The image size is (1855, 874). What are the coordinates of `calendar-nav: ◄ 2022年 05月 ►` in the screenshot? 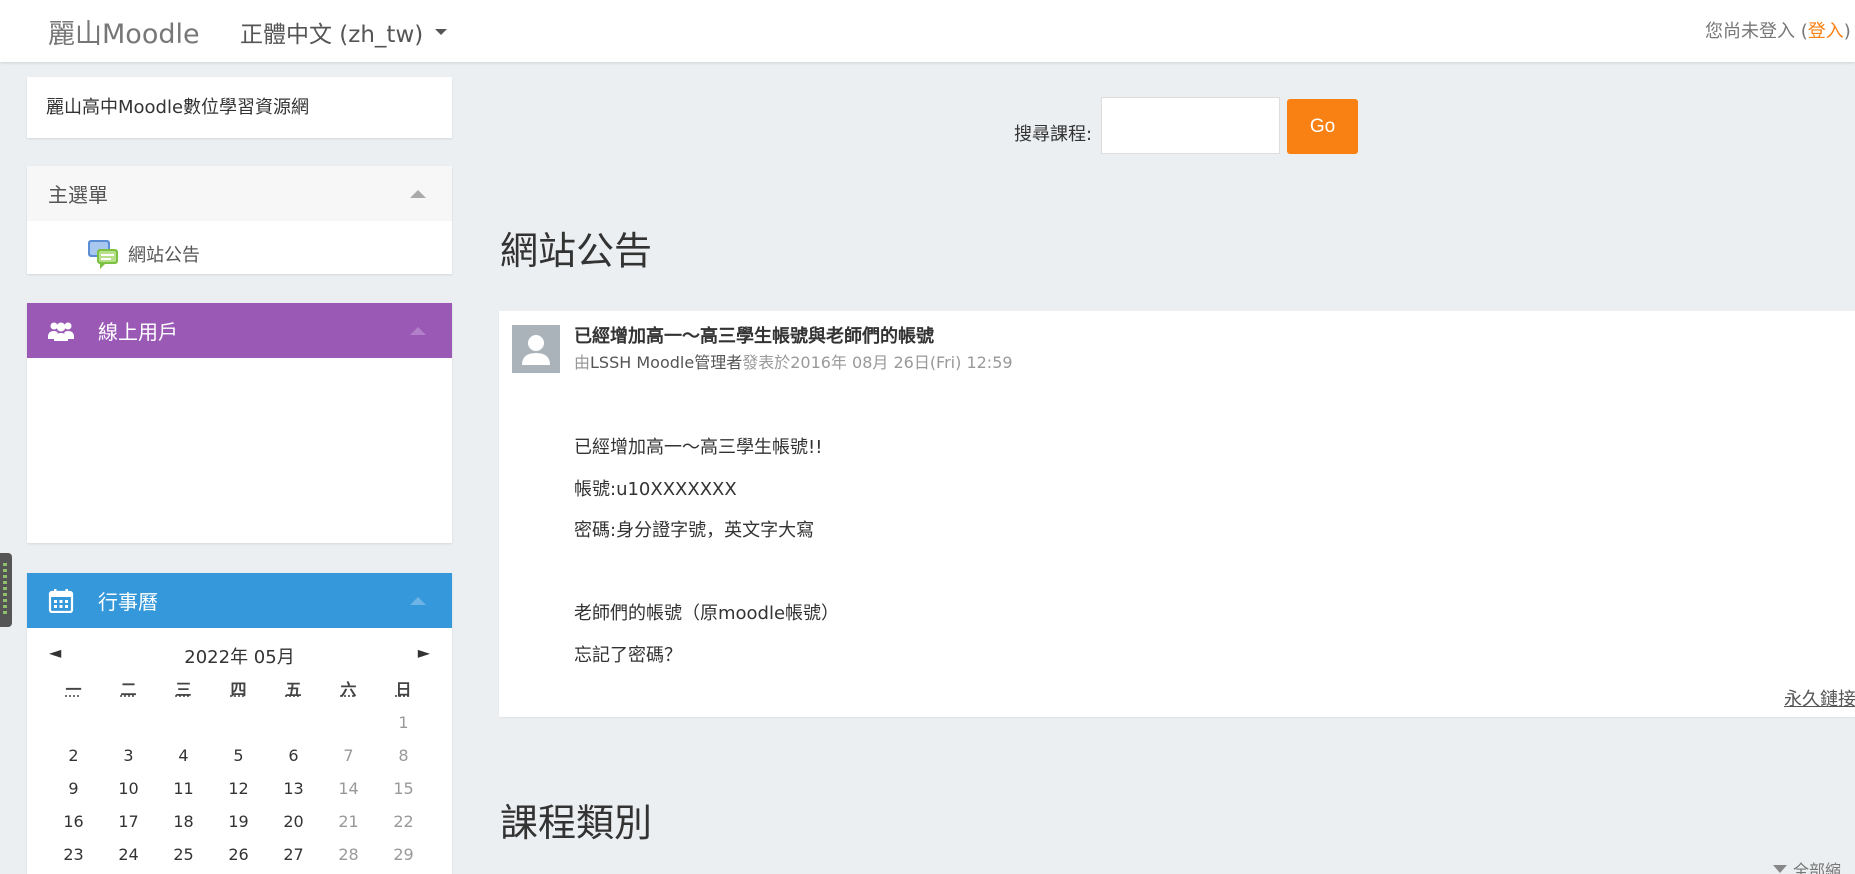 It's located at (239, 657).